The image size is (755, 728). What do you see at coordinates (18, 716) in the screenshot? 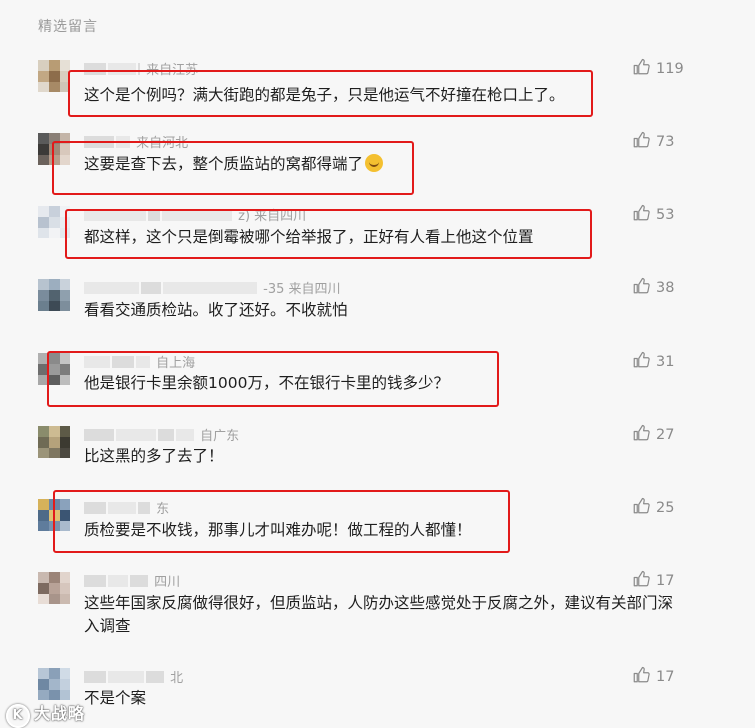
I see `watermark-logo-icon: K` at bounding box center [18, 716].